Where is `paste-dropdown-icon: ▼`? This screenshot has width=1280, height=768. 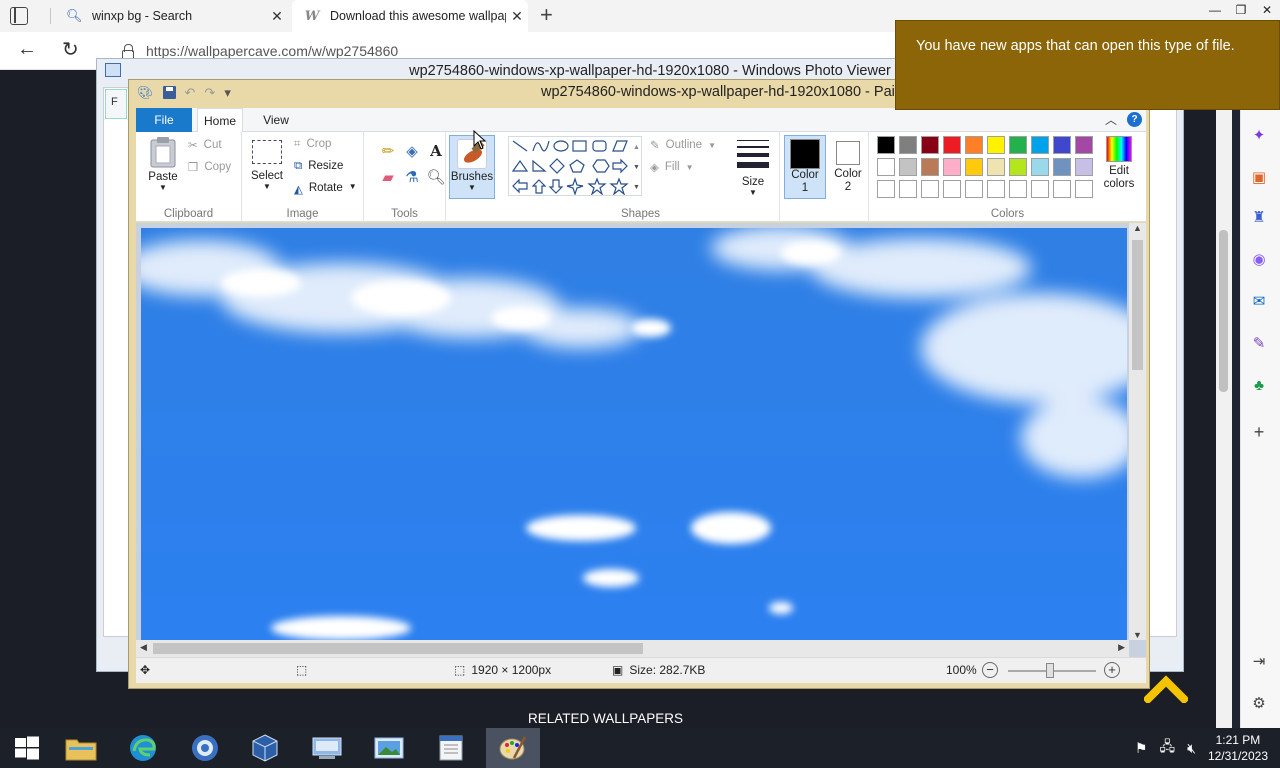
paste-dropdown-icon: ▼ is located at coordinates (163, 187).